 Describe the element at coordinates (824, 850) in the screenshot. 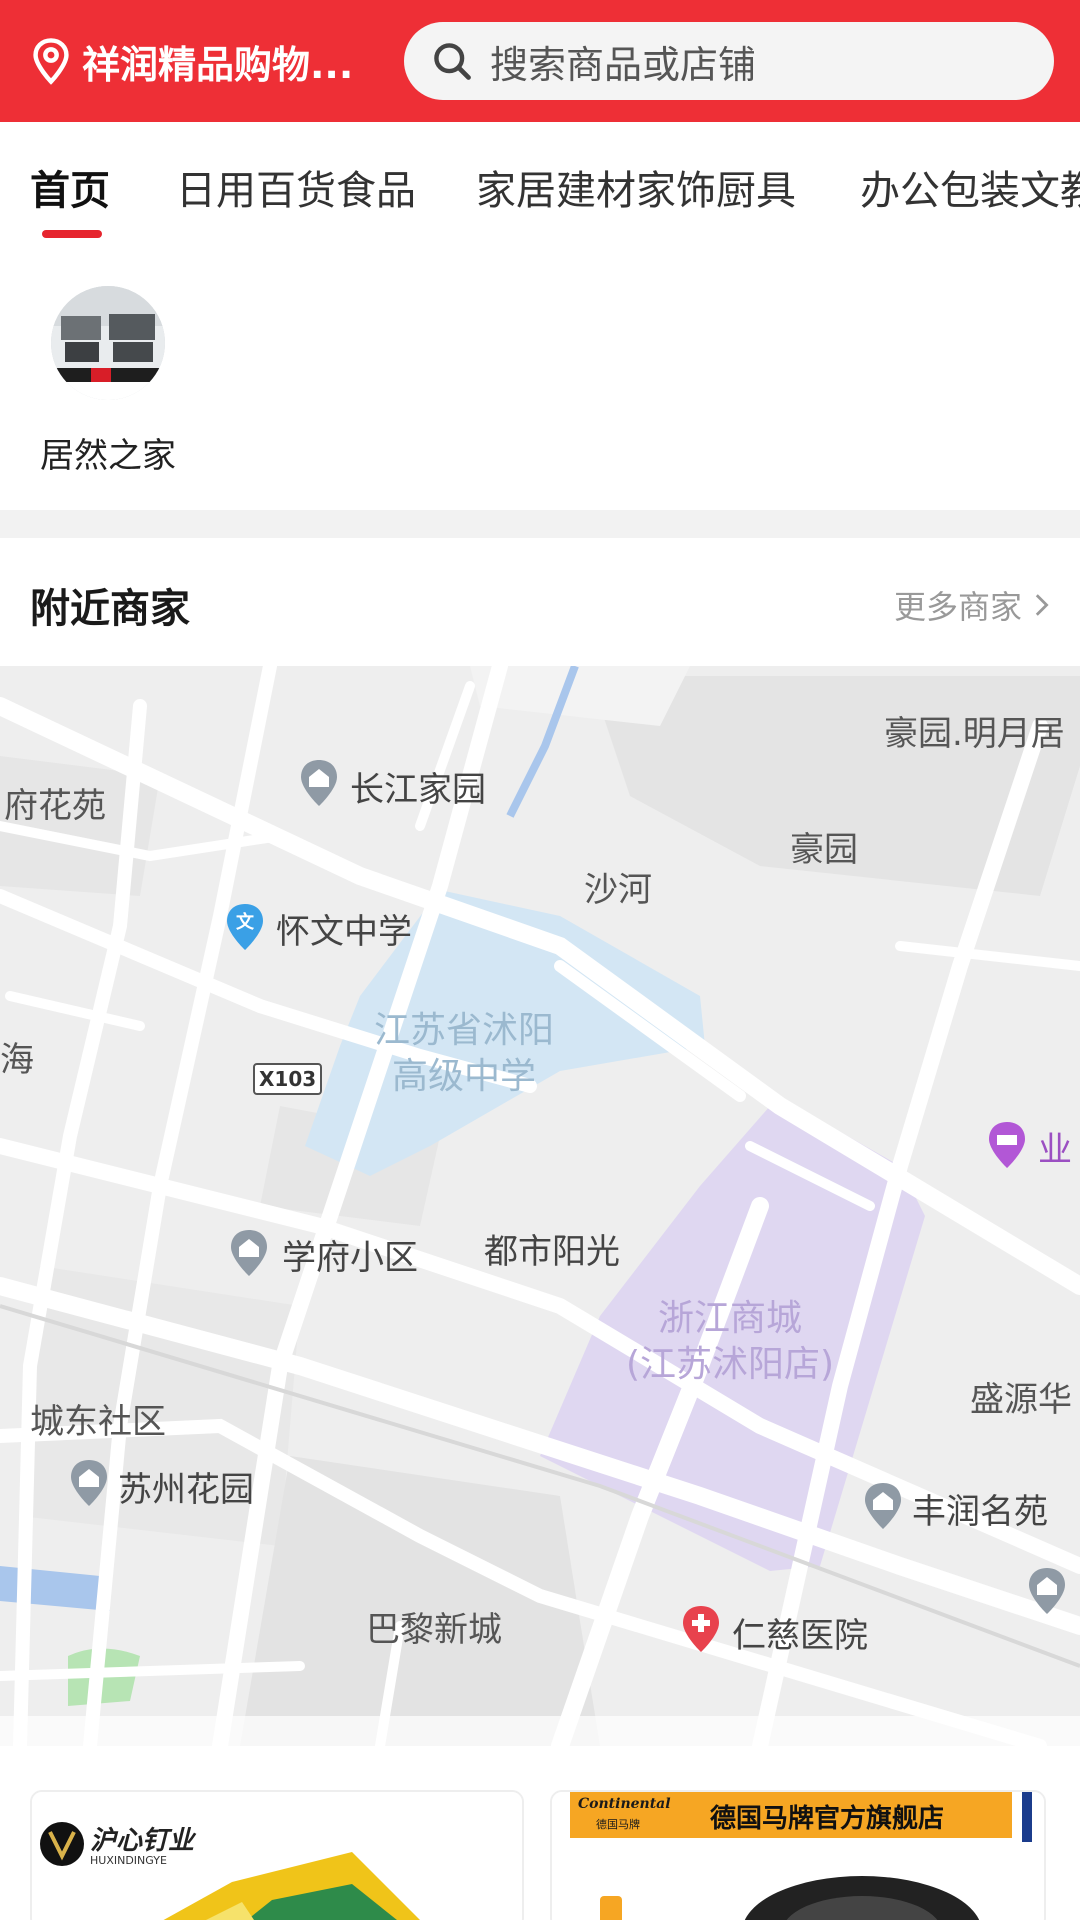

I see `map-label: 豪园` at that location.